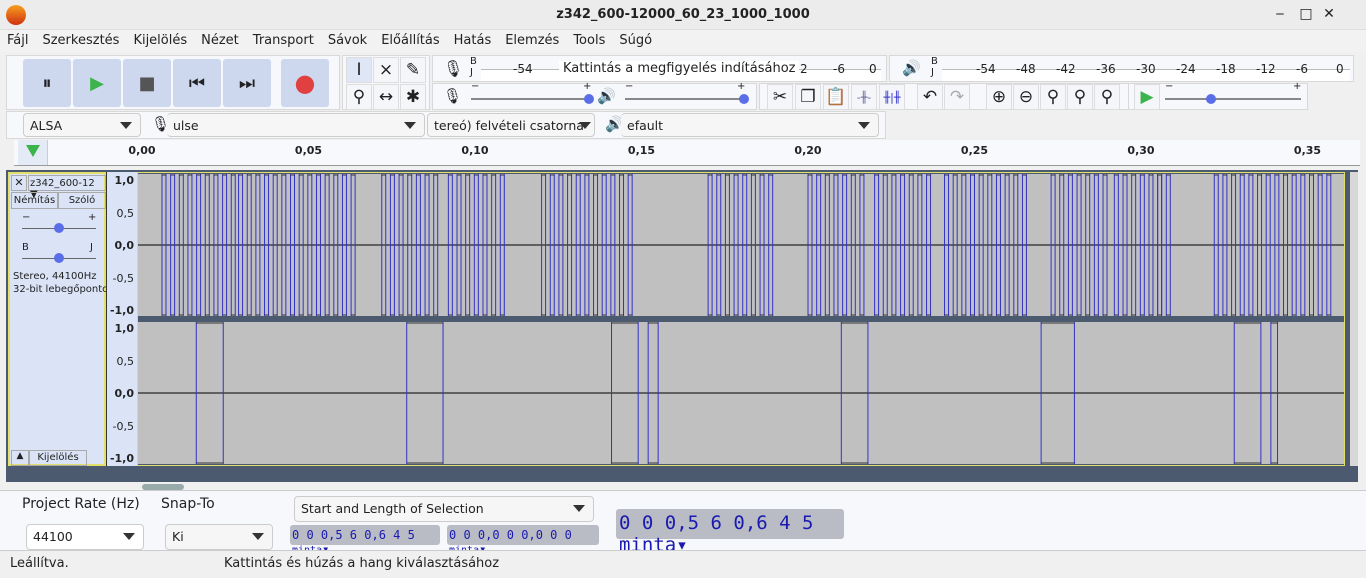 Image resolution: width=1366 pixels, height=578 pixels. Describe the element at coordinates (33, 152) in the screenshot. I see `play-head-button` at that location.